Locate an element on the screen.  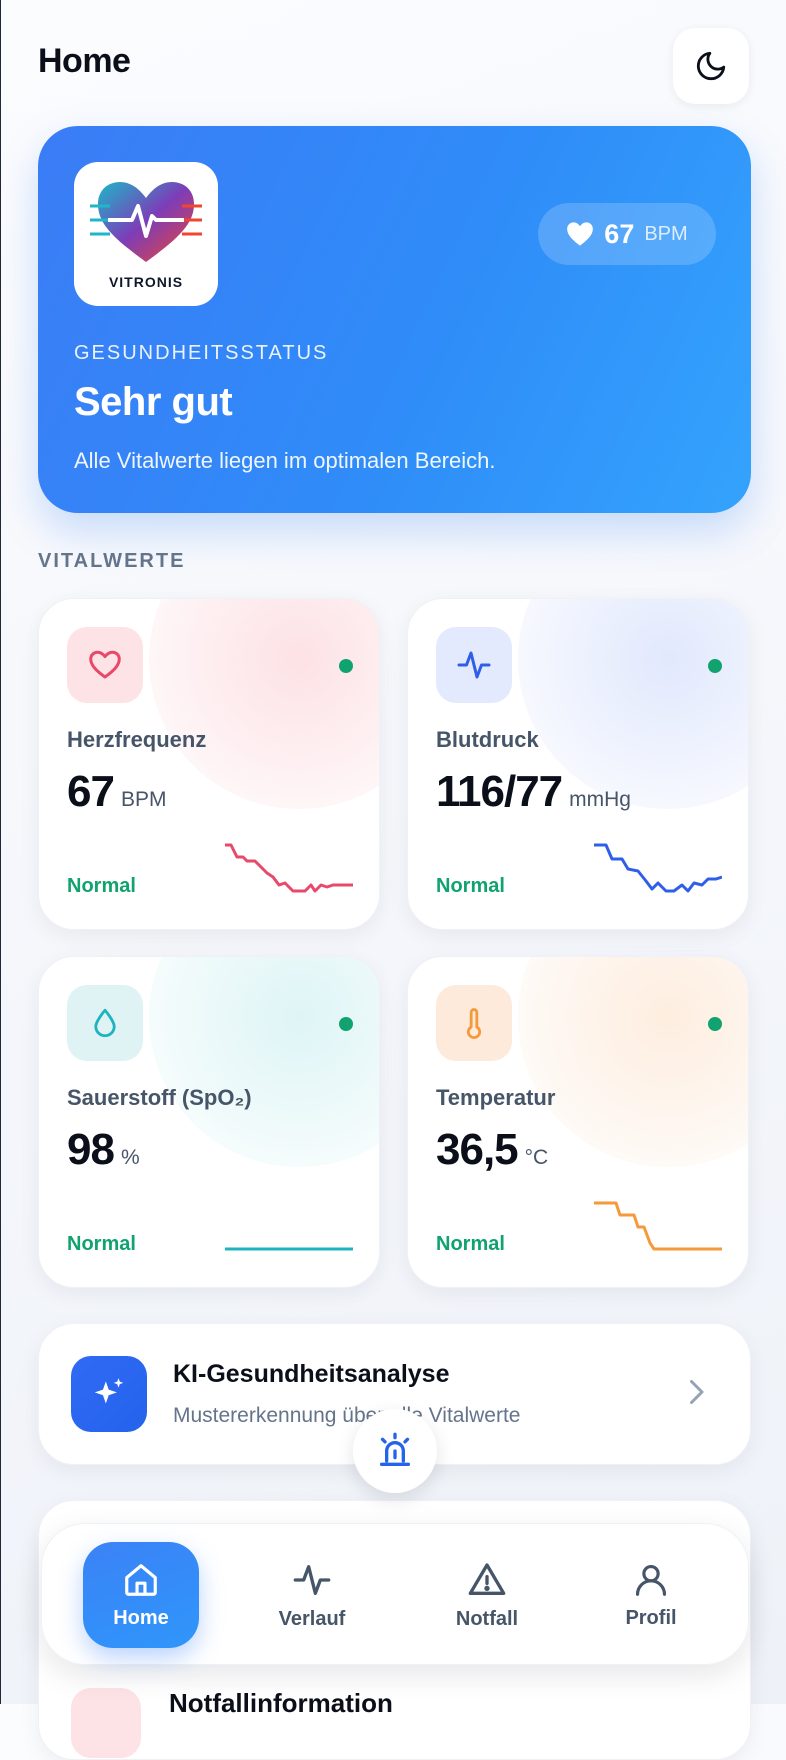
section-label-vitals: VITALWERTE is located at coordinates (112, 561).